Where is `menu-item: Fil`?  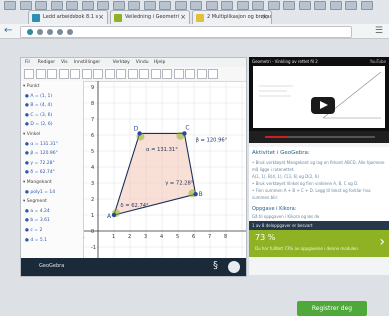 menu-item: Fil is located at coordinates (27, 62).